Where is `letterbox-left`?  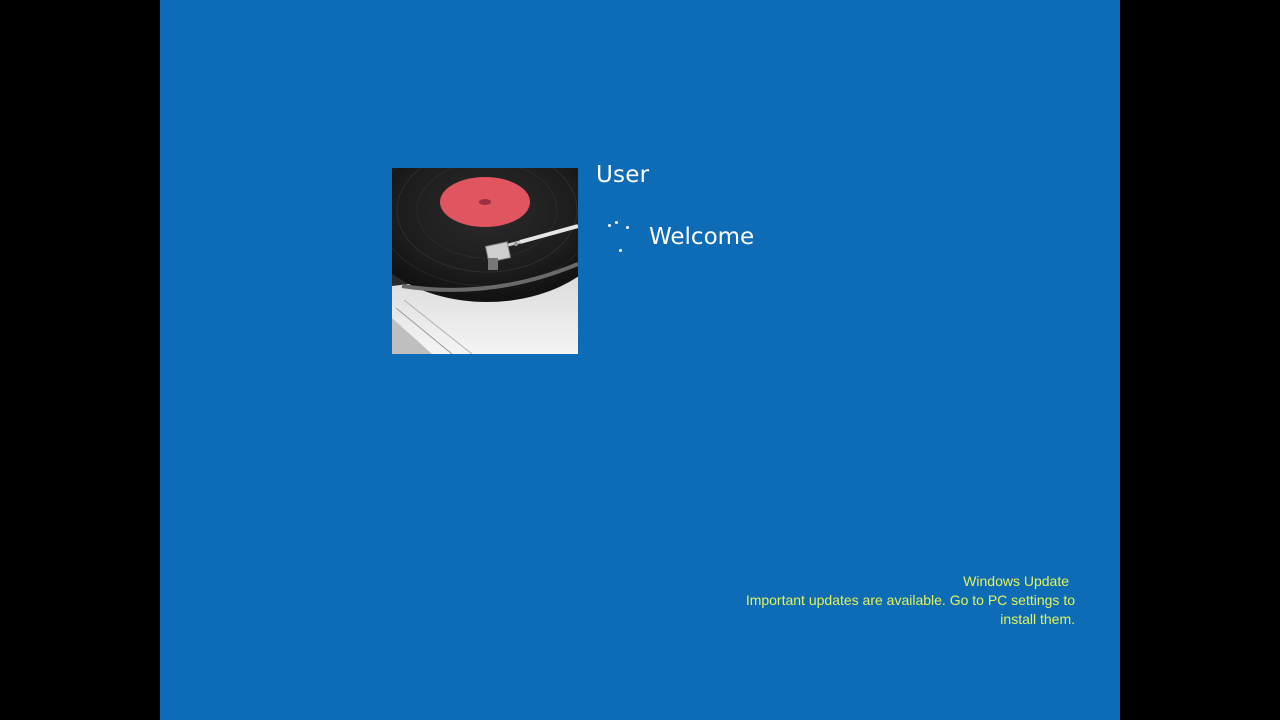
letterbox-left is located at coordinates (80, 360).